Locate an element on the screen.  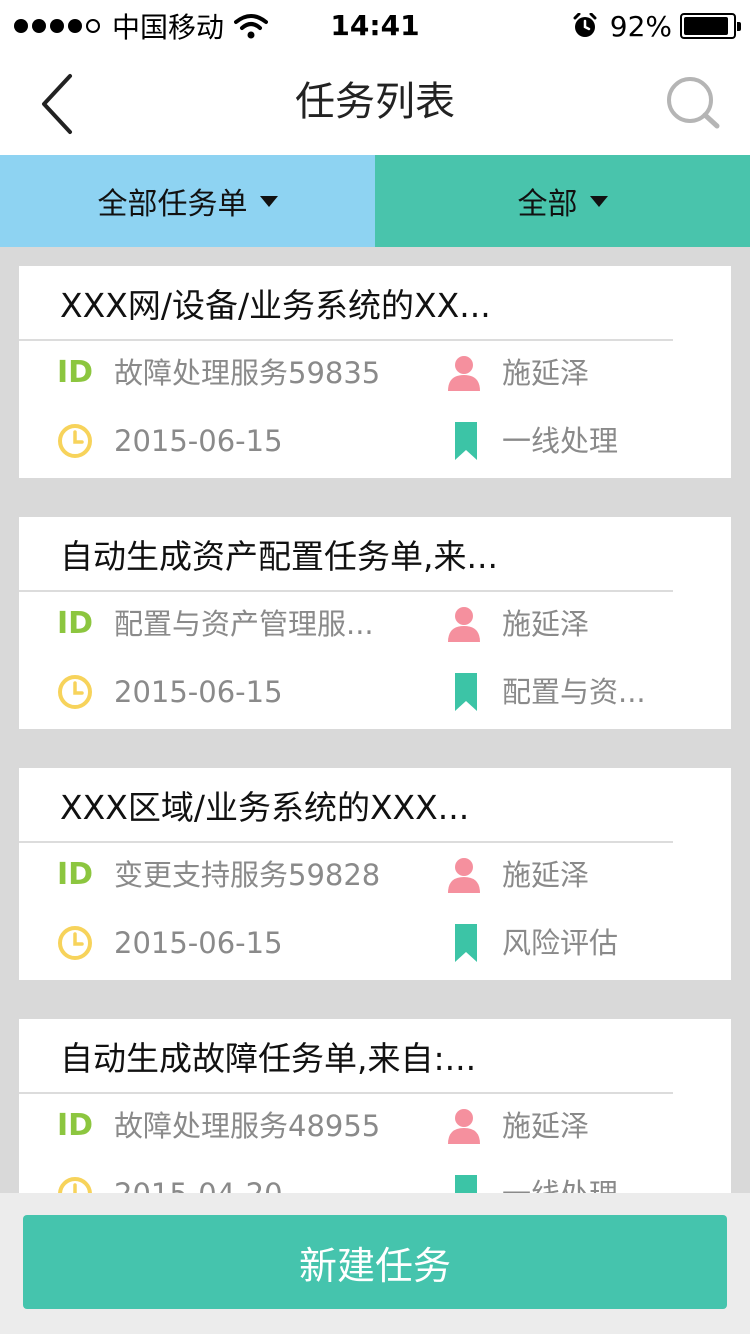
task-info-row: ID 故障处理服务59835 施延泽 is located at coordinates (375, 373).